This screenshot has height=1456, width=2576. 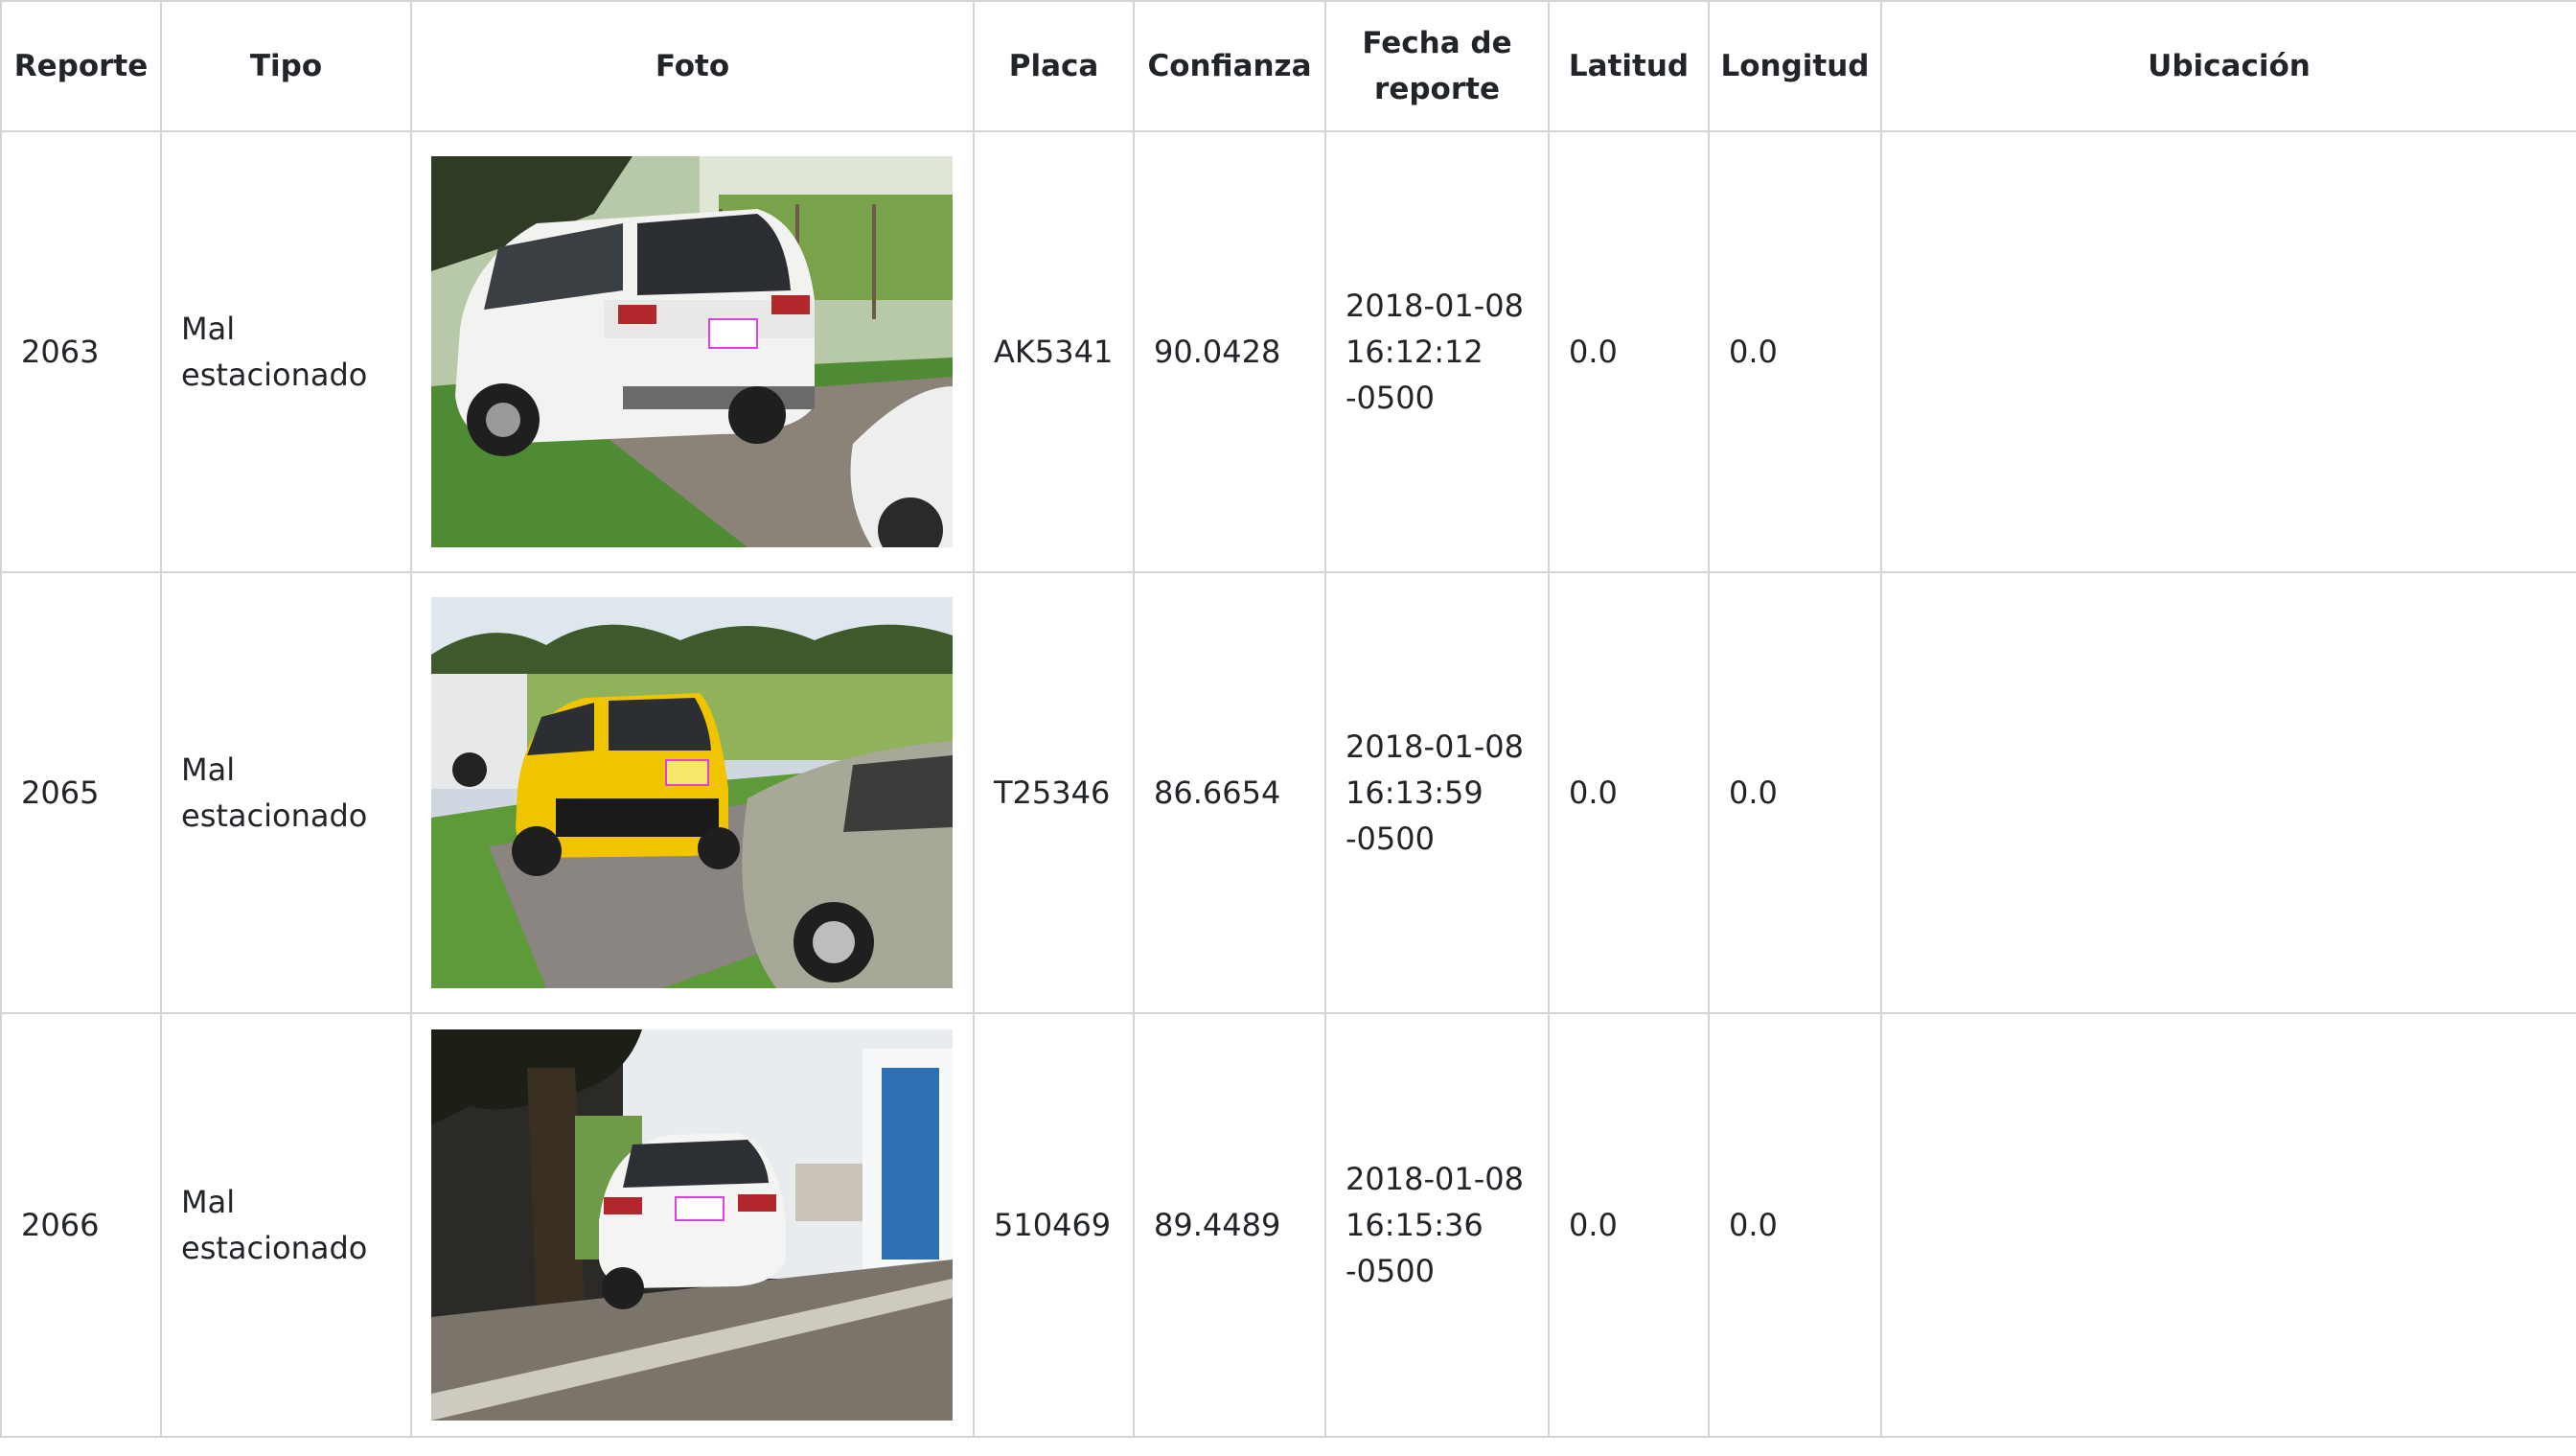 What do you see at coordinates (81, 66) in the screenshot?
I see `header-reporte: Reporte` at bounding box center [81, 66].